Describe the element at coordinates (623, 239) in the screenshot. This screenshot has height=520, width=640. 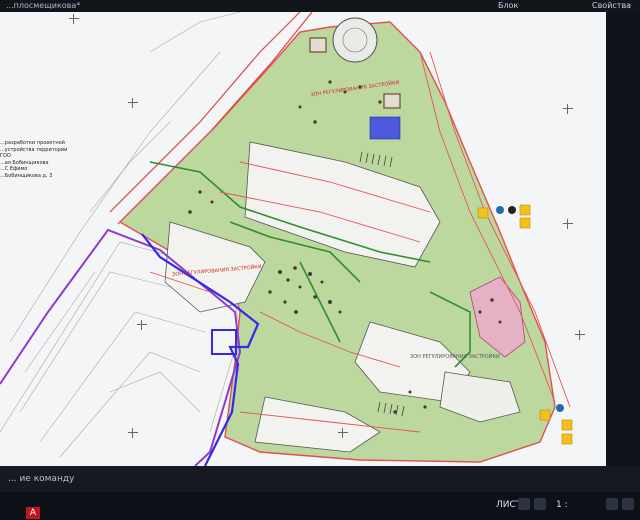
I see `right-panel-edge` at that location.